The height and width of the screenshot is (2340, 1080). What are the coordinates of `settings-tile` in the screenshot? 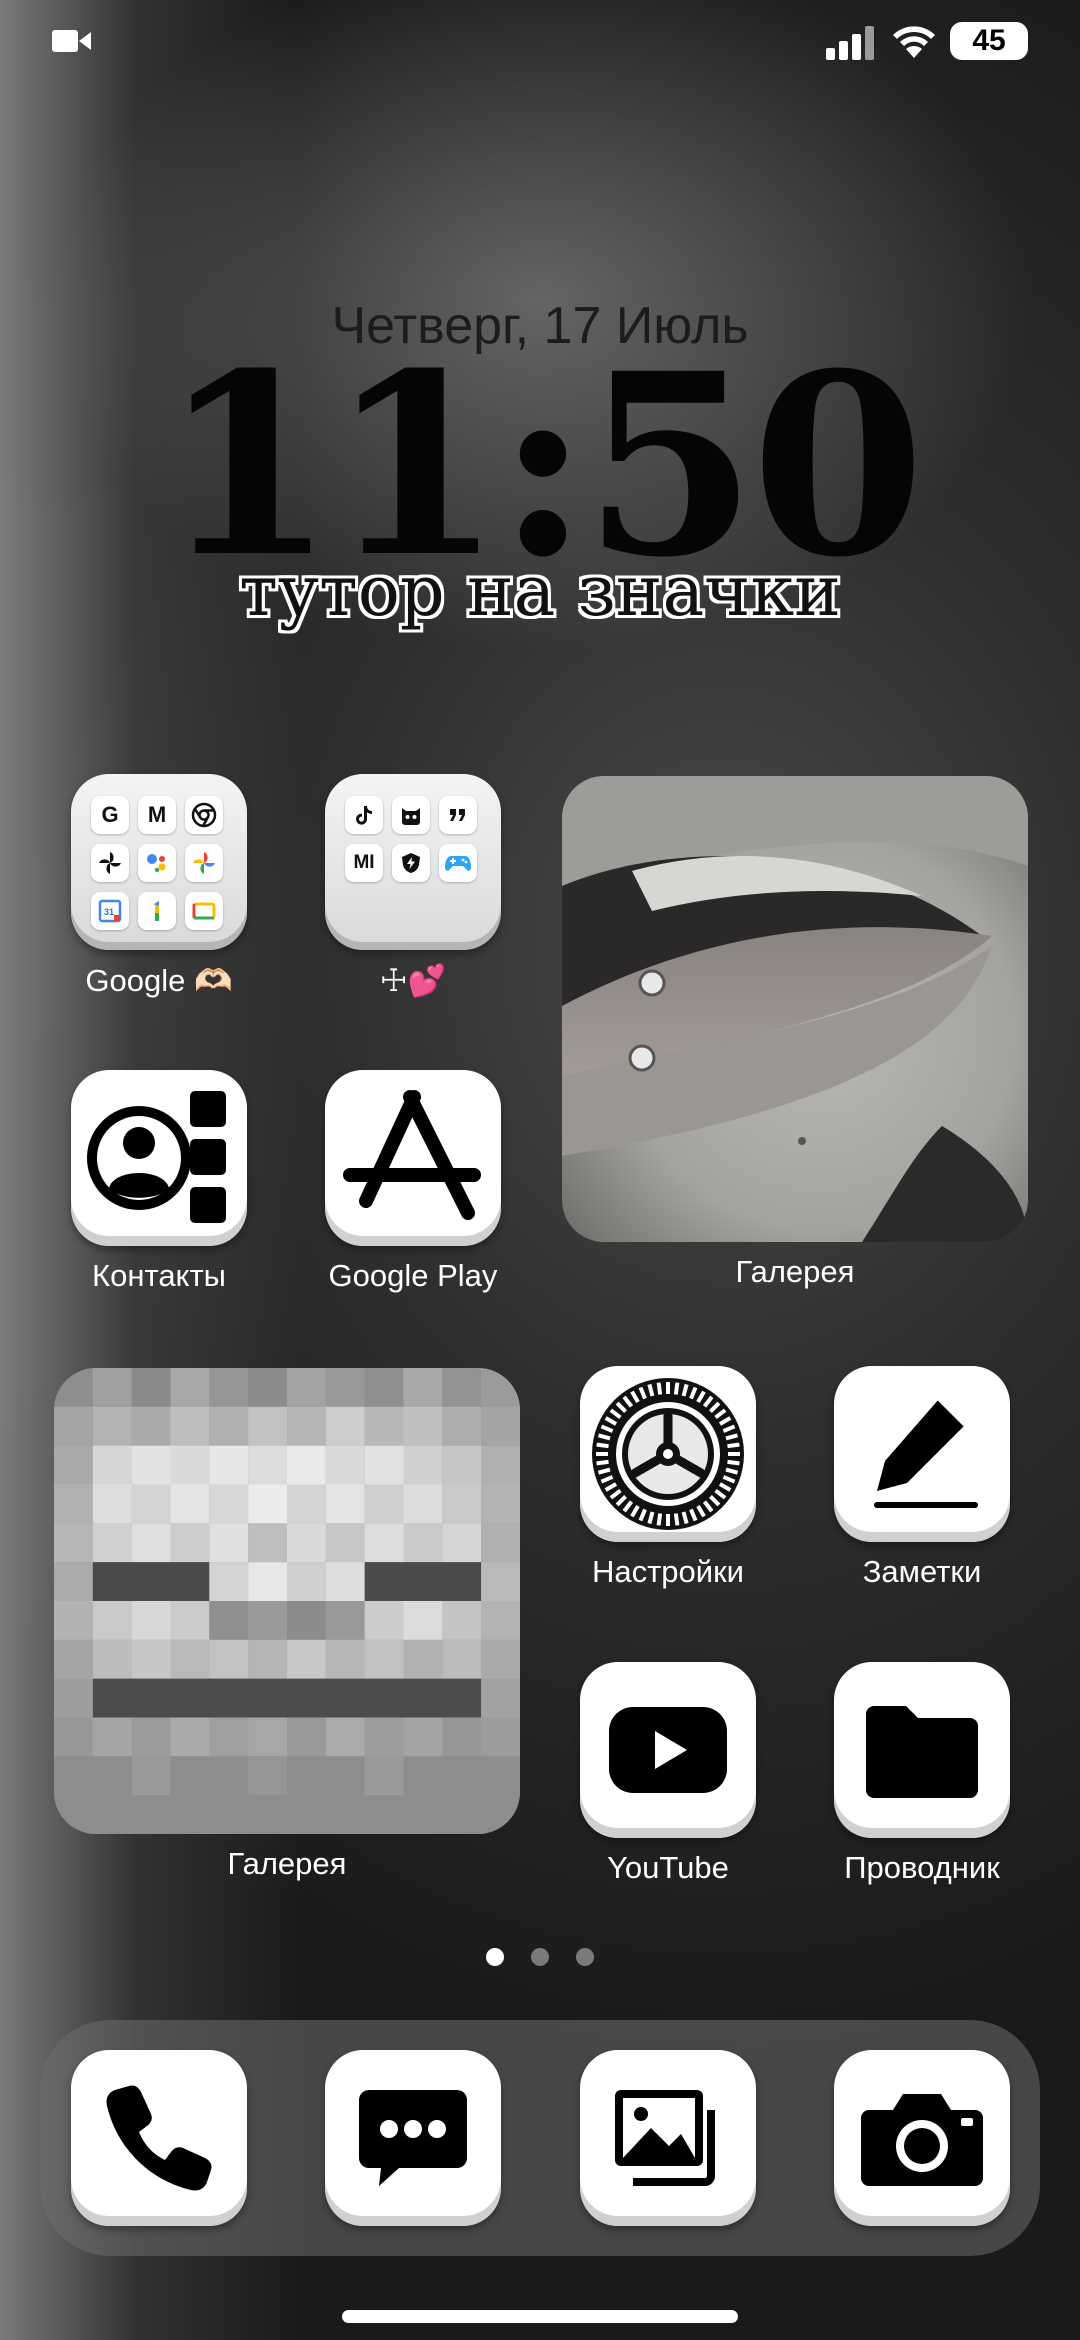 It's located at (668, 1454).